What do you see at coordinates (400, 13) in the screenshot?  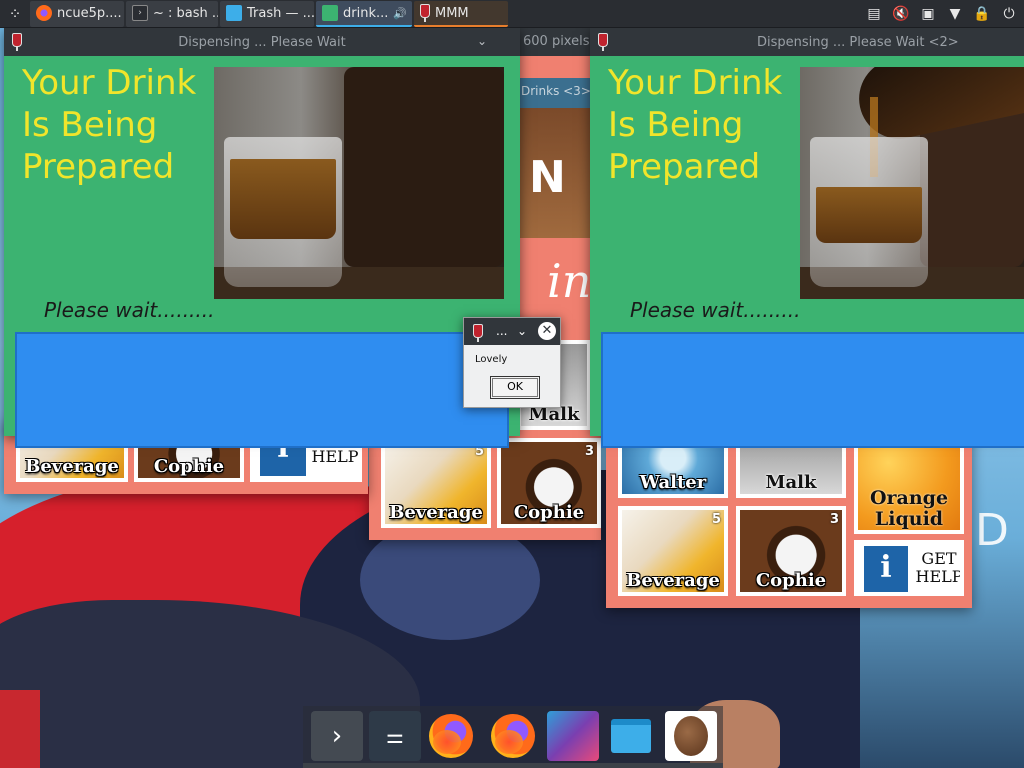 I see `audio-playing-icon: 🔊` at bounding box center [400, 13].